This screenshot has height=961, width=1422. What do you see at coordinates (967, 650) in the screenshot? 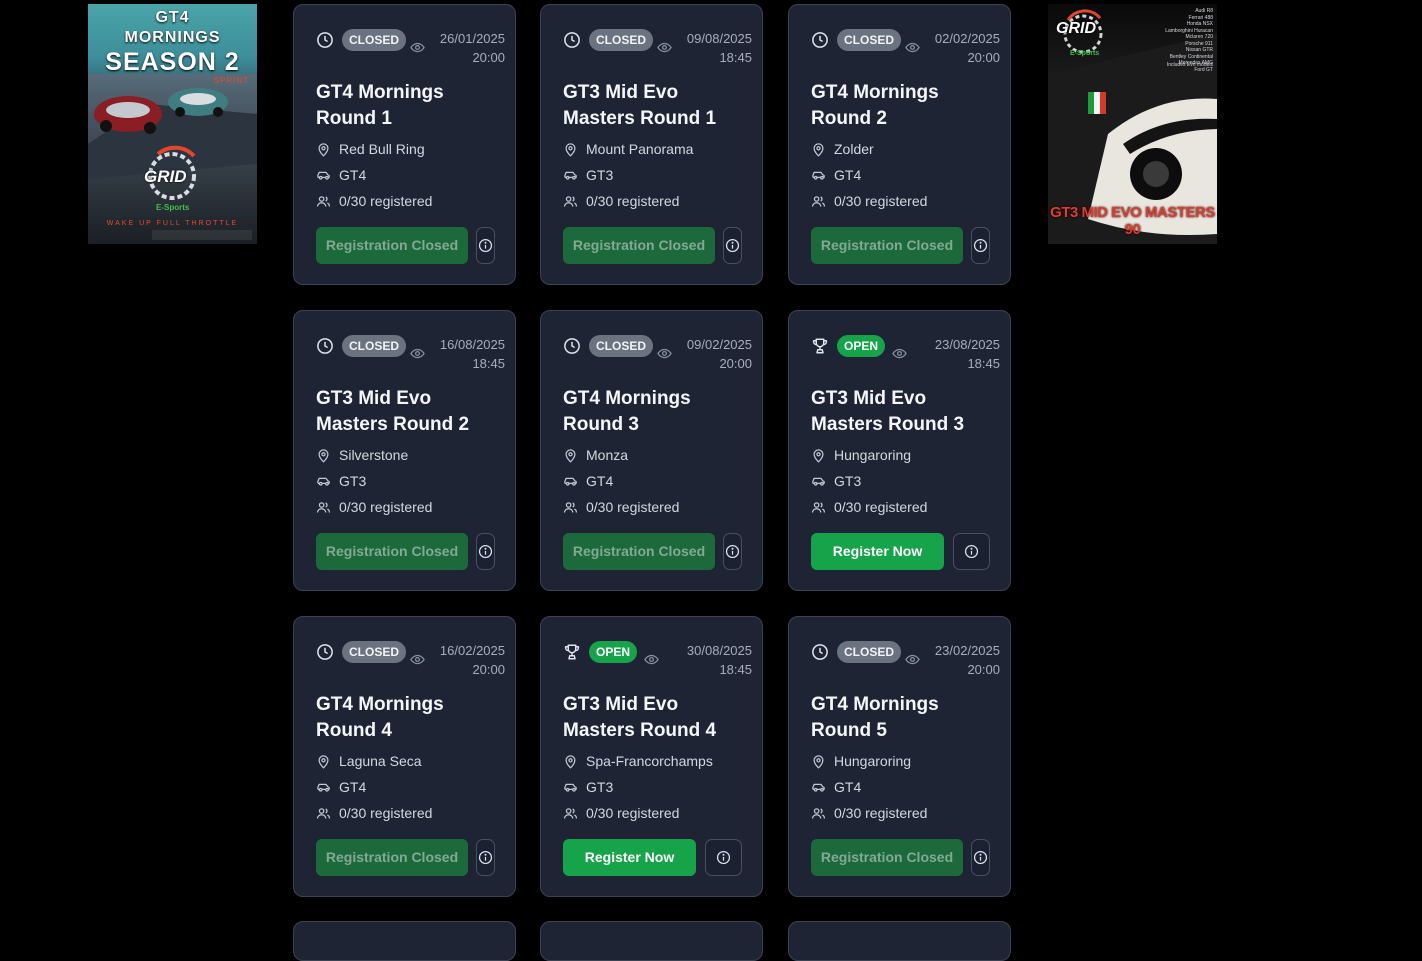
I see `event-date: 23/02/2025` at bounding box center [967, 650].